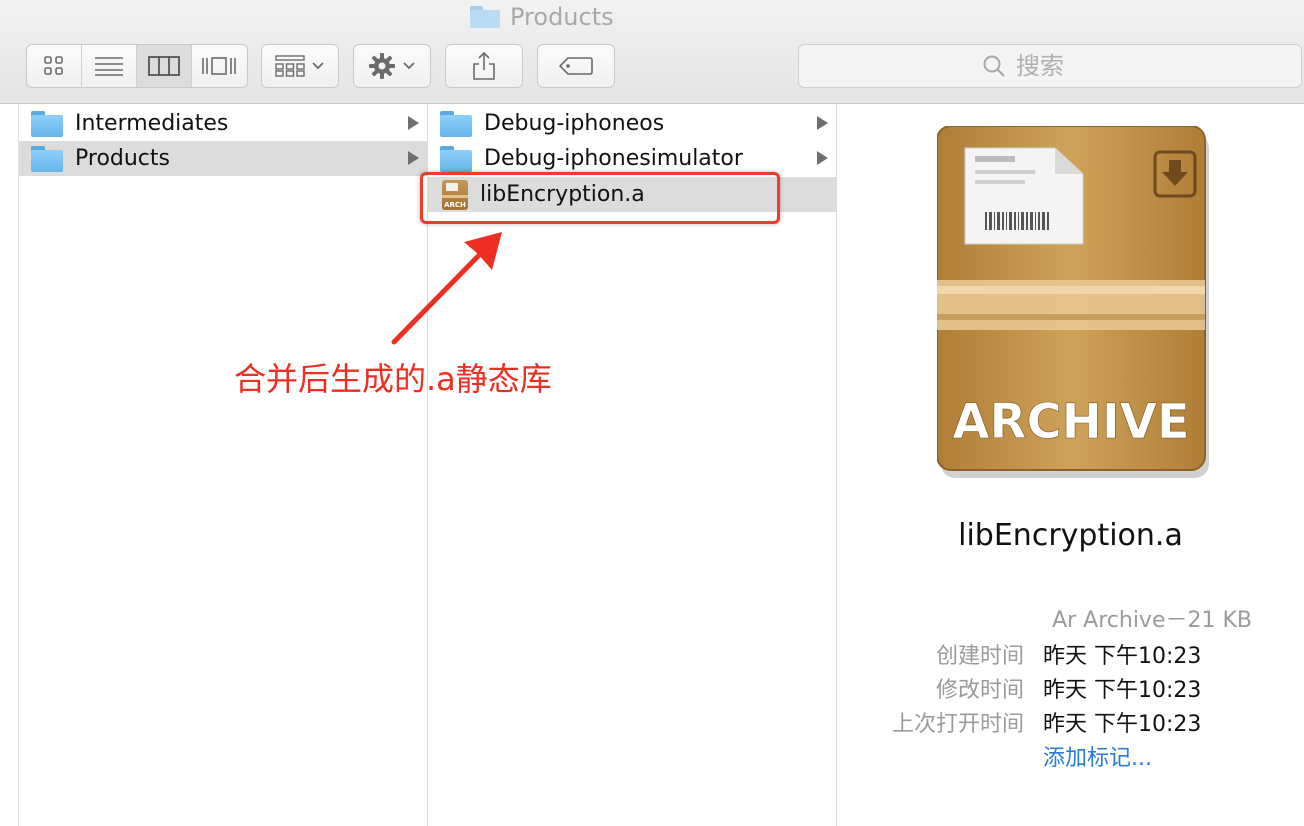 The height and width of the screenshot is (826, 1304). I want to click on icon-view-icon, so click(53, 65).